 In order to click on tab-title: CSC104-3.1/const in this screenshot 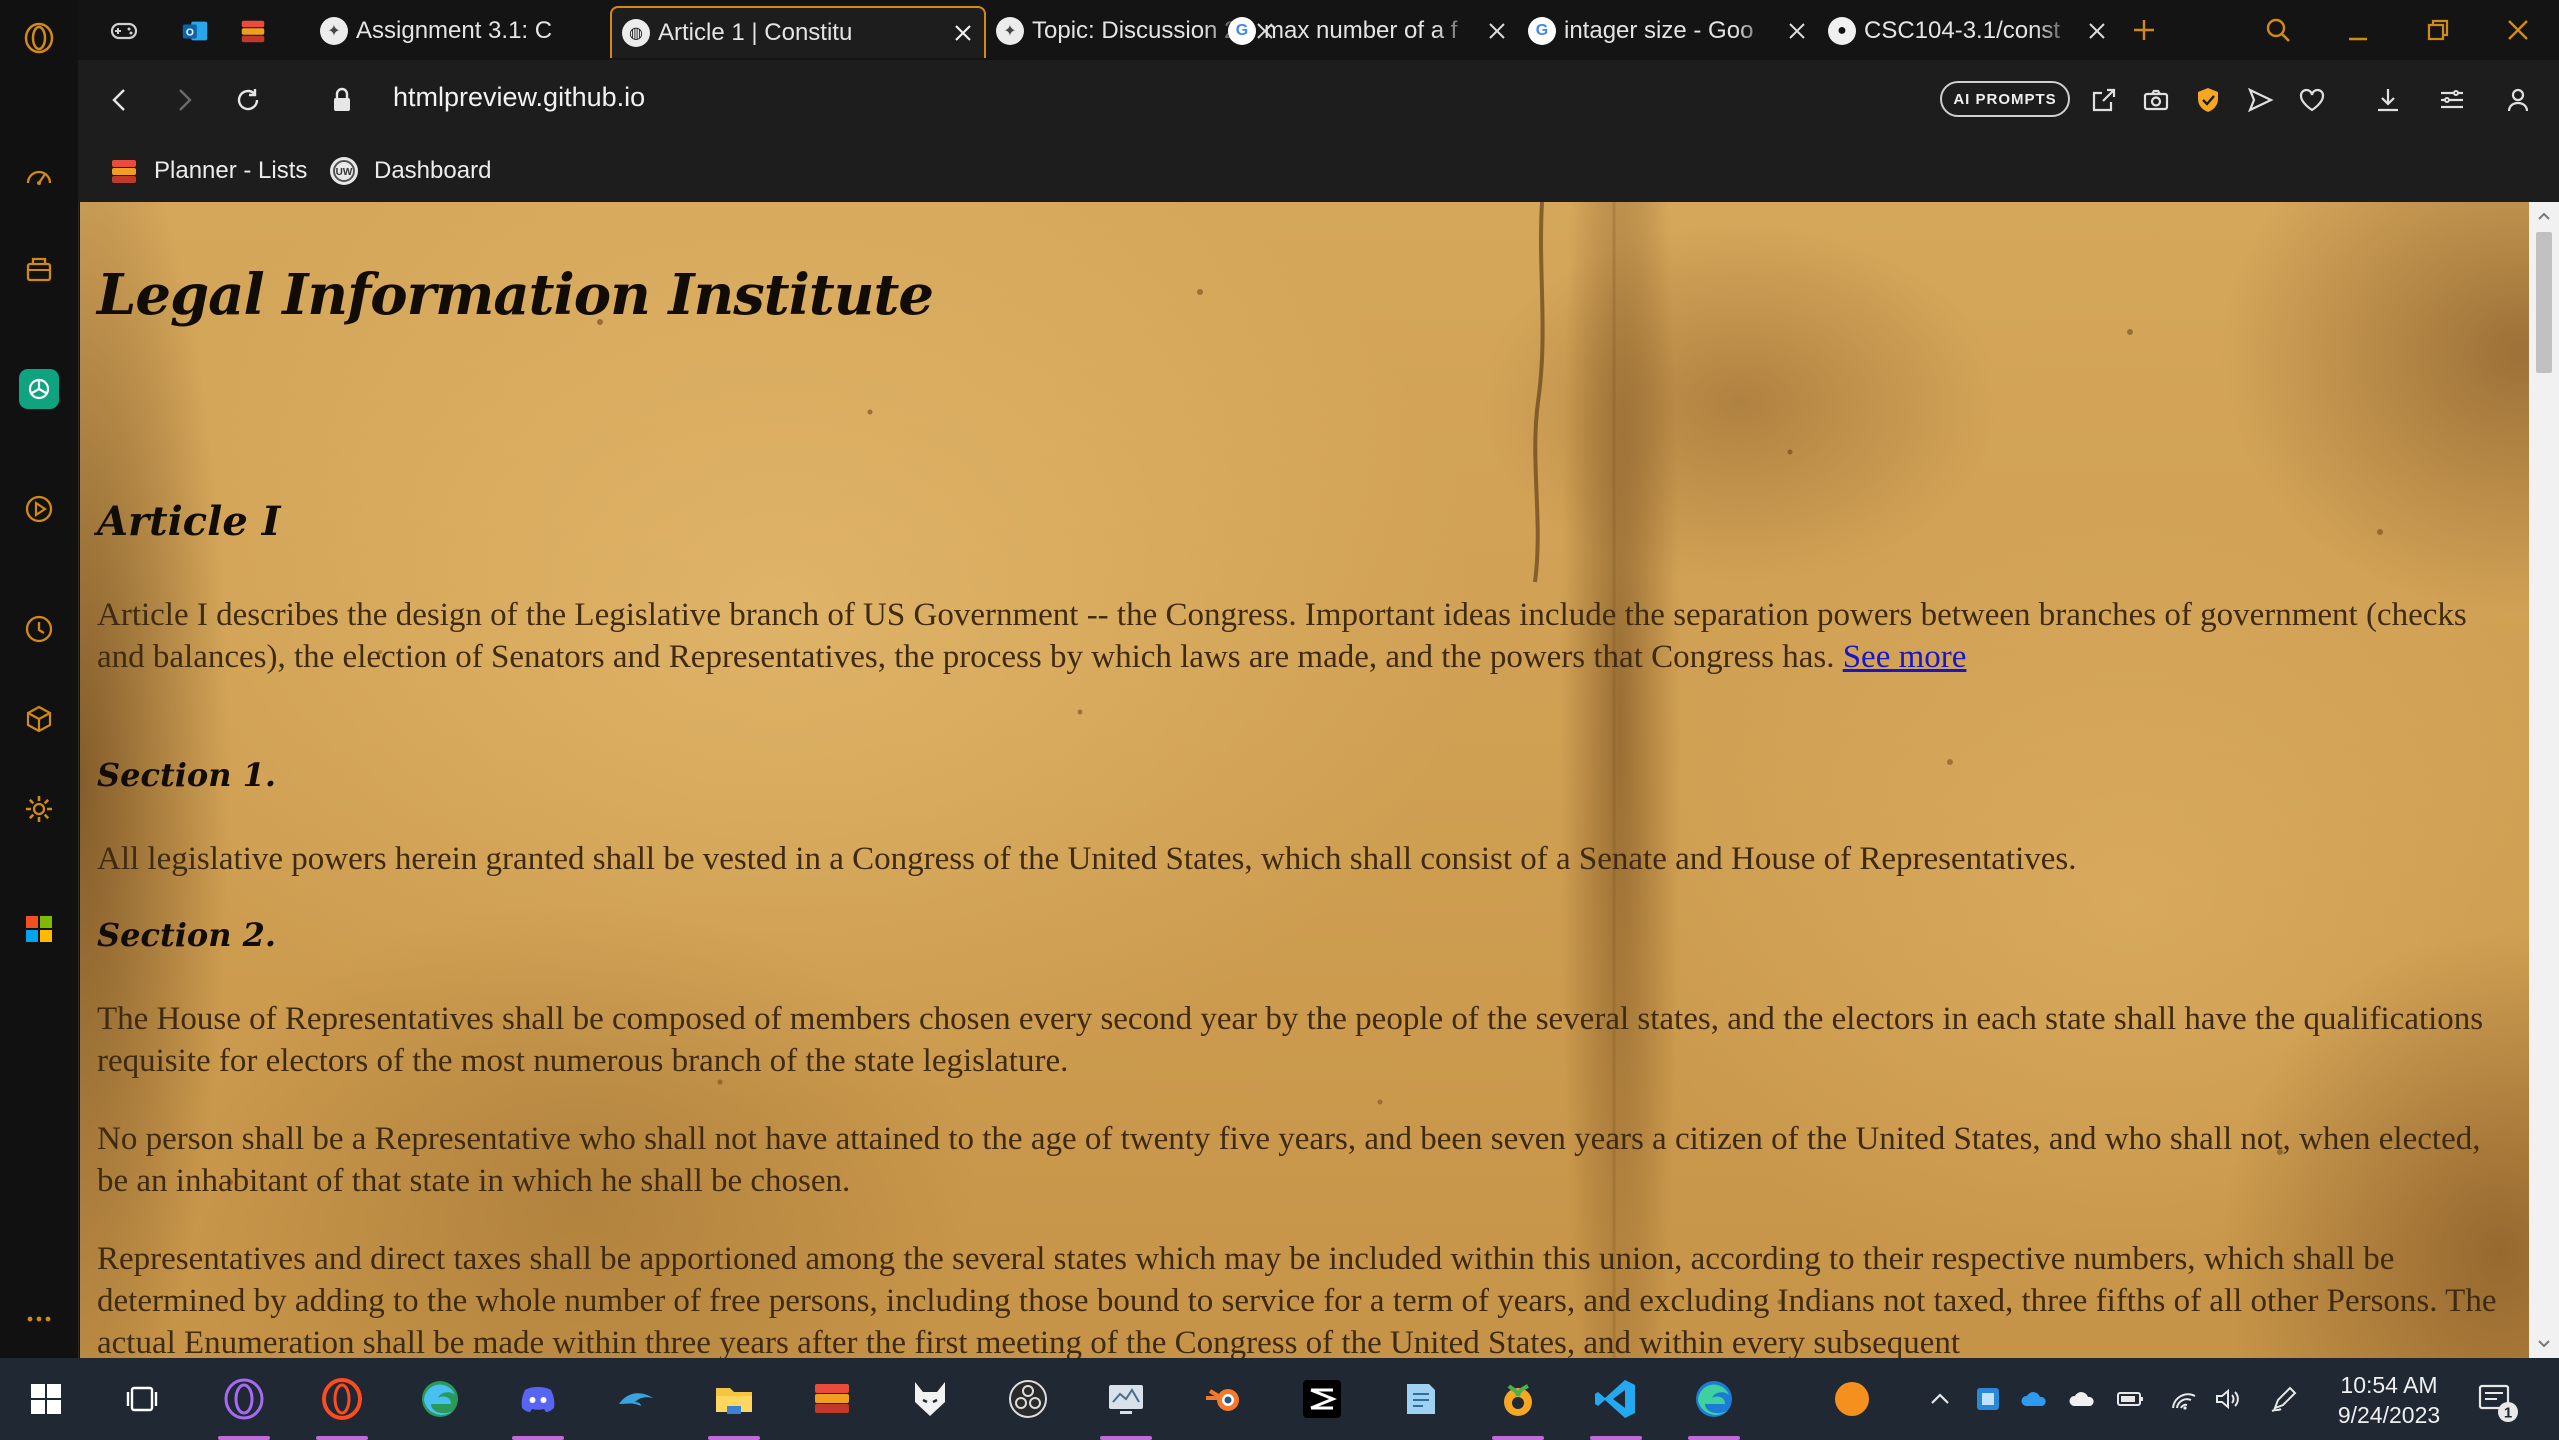, I will do `click(1962, 30)`.